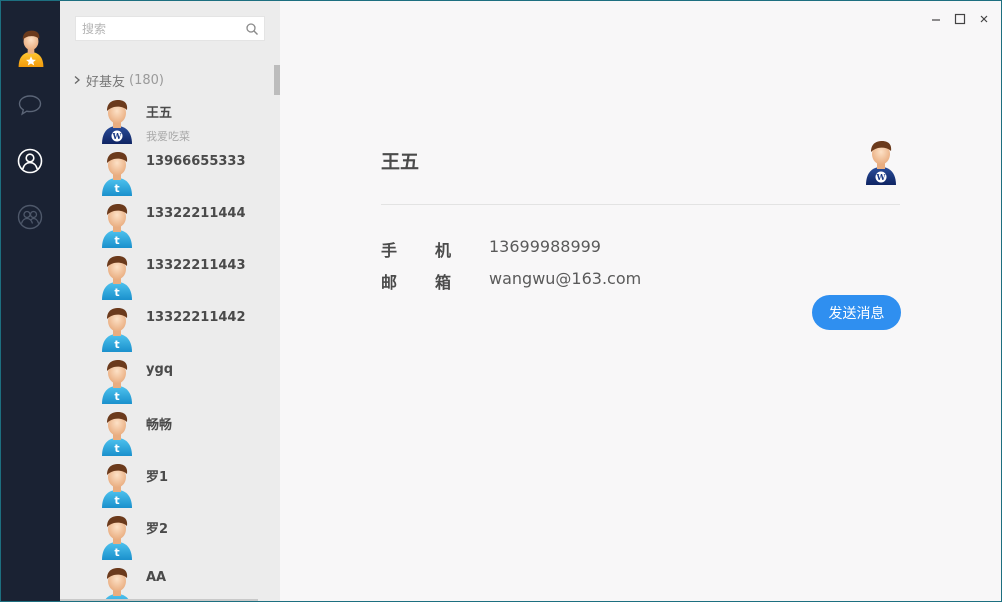 Image resolution: width=1002 pixels, height=602 pixels. I want to click on nav-chat-button, so click(30, 105).